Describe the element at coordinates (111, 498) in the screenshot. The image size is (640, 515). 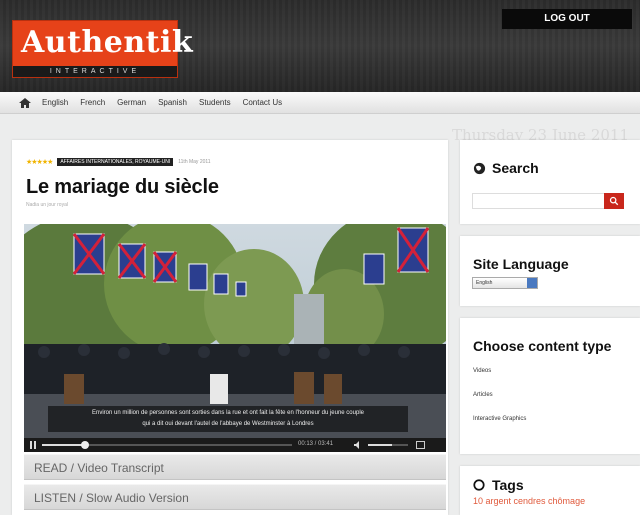
I see `listen-audio-label: LISTEN / Slow Audio Version` at that location.